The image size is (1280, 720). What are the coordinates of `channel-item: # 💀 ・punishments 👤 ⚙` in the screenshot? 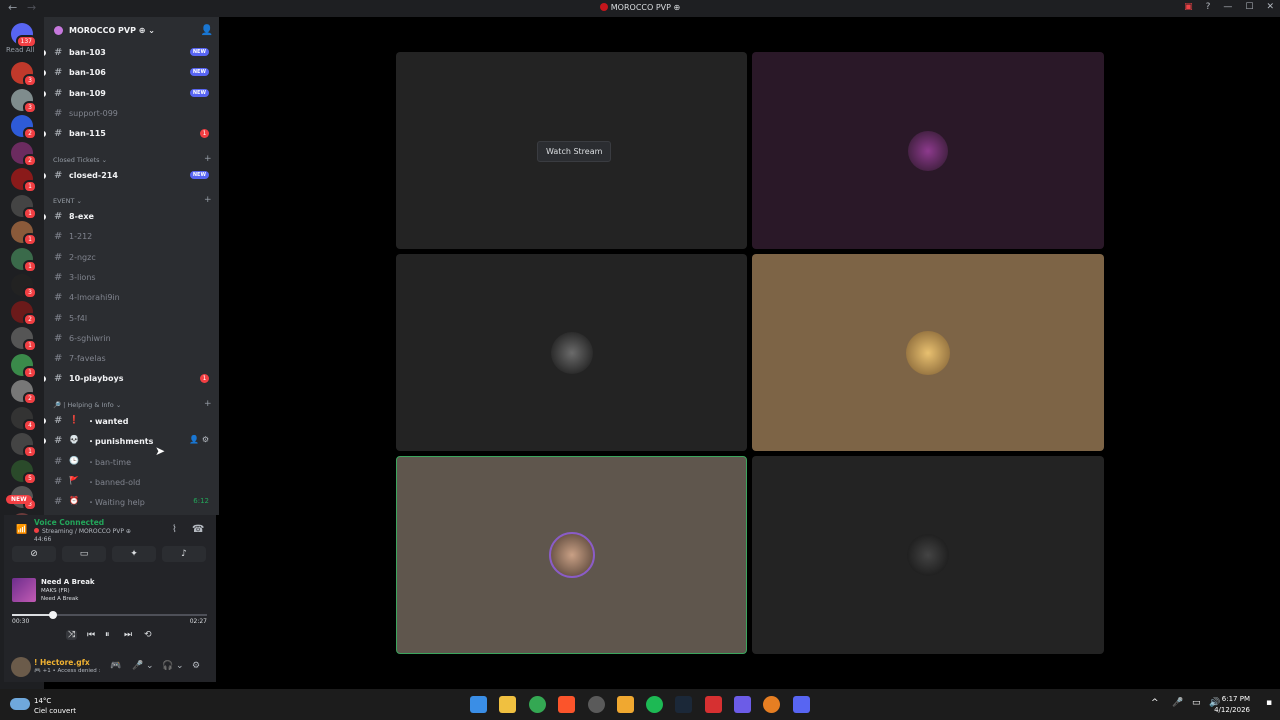 It's located at (131, 441).